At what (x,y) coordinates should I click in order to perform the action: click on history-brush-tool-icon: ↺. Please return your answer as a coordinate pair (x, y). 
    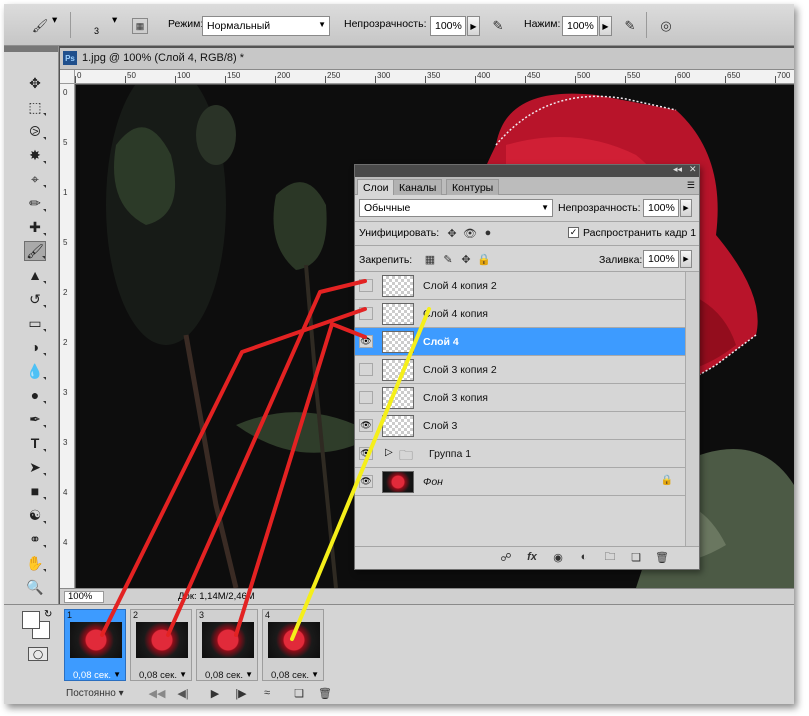
    Looking at the image, I should click on (35, 299).